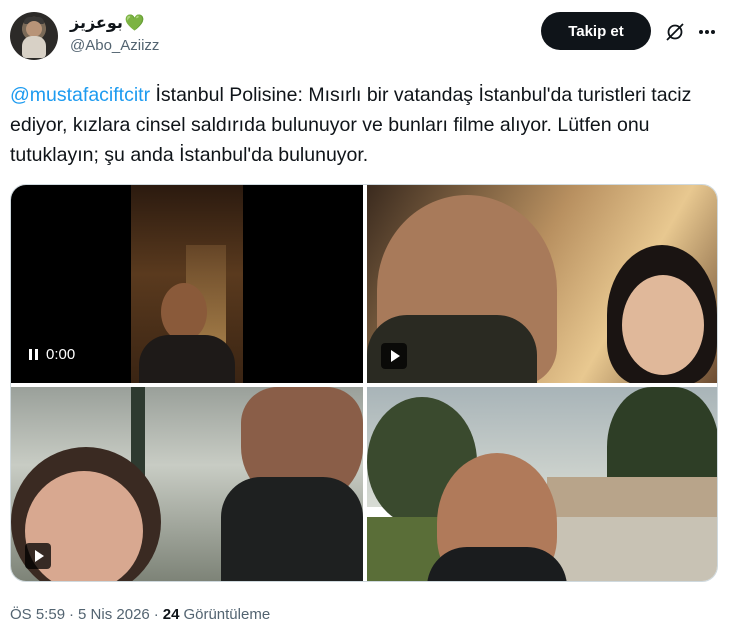  What do you see at coordinates (171, 614) in the screenshot?
I see `views-count: 24` at bounding box center [171, 614].